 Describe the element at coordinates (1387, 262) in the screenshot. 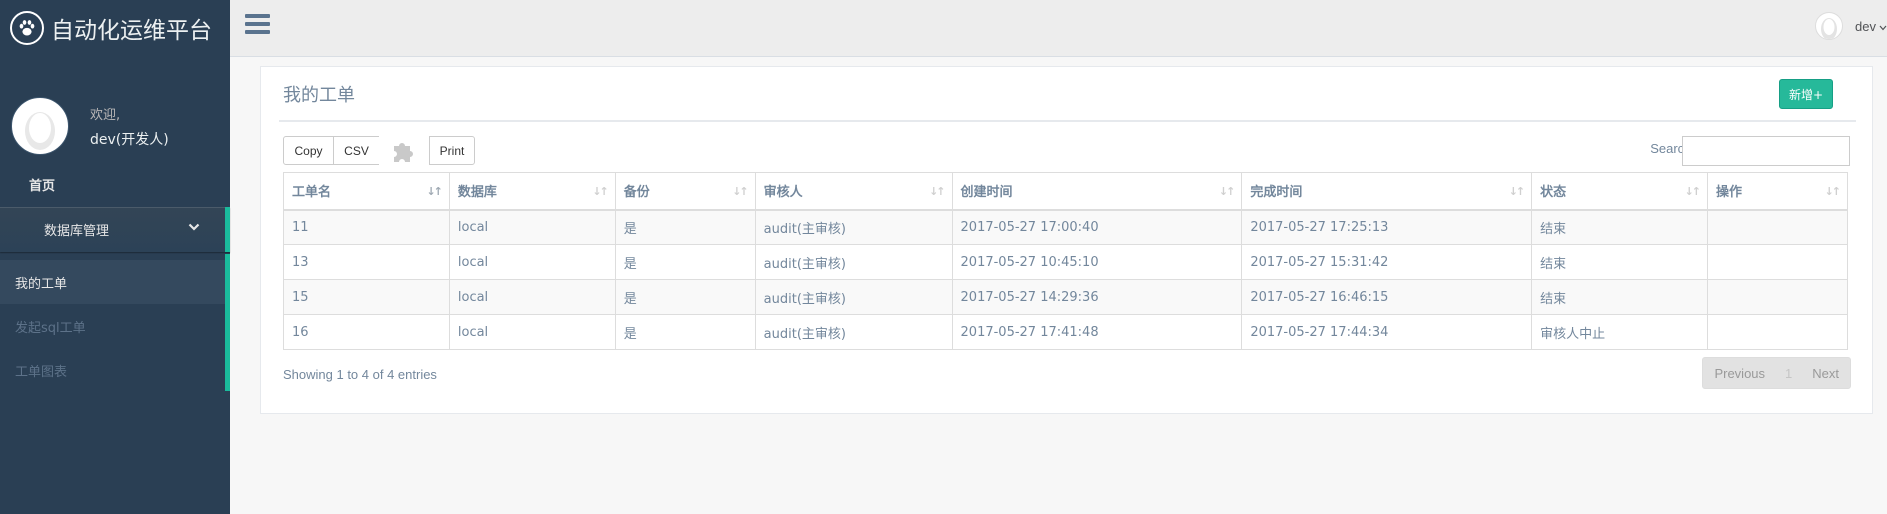

I see `cell-finished-time: 2017-05-27 15:31:42` at that location.